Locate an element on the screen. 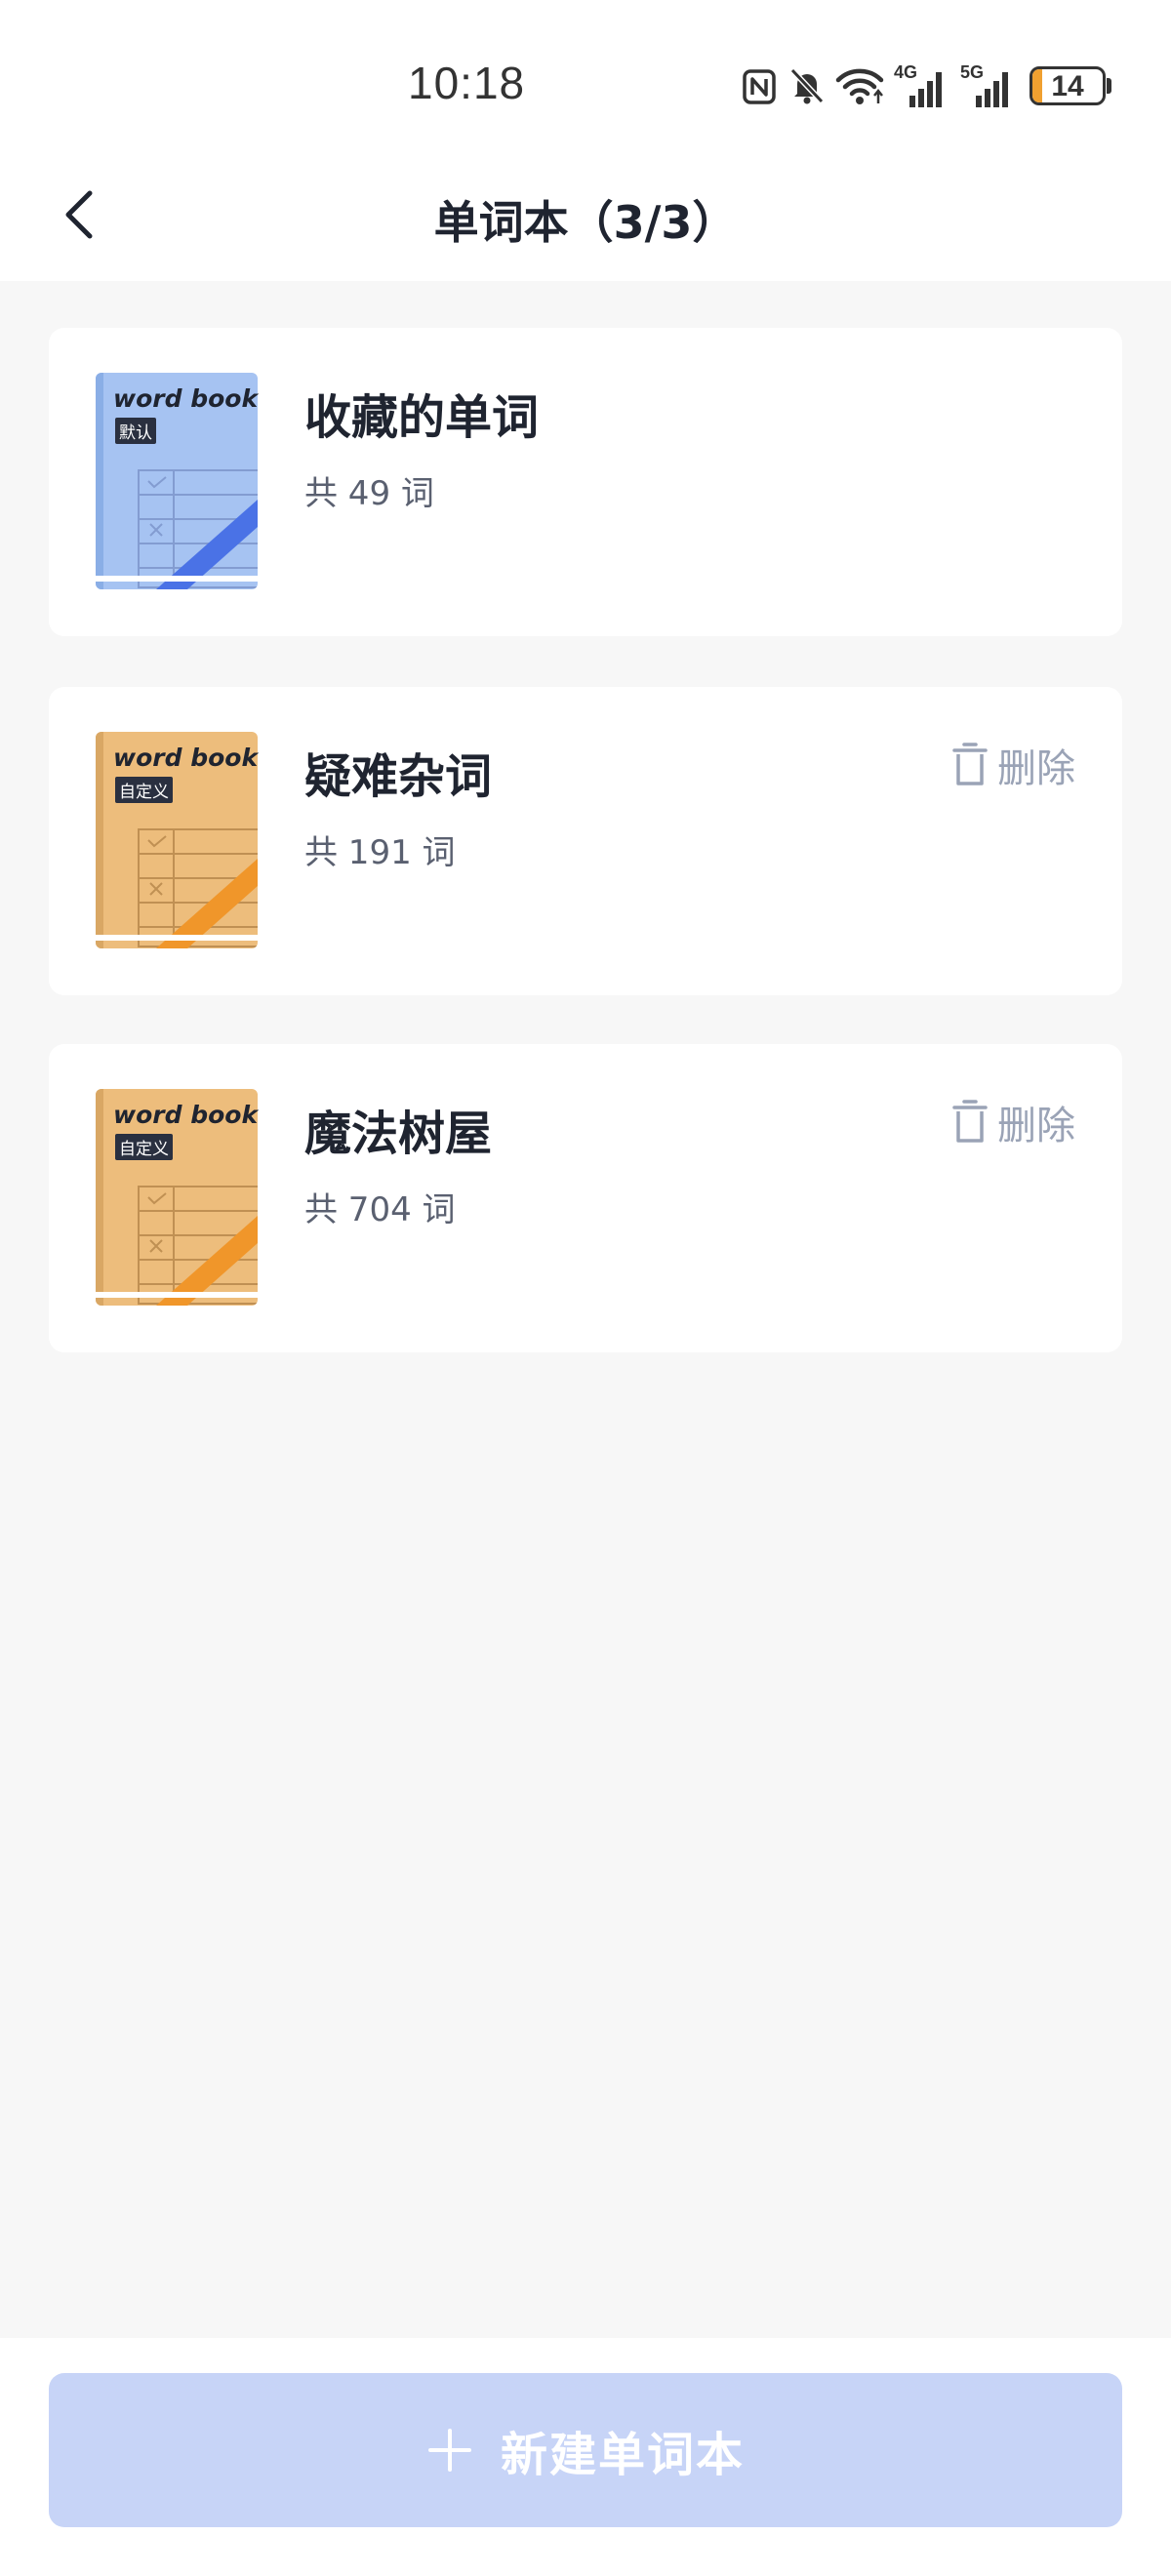 The height and width of the screenshot is (2576, 1171). bell-muted-icon is located at coordinates (807, 85).